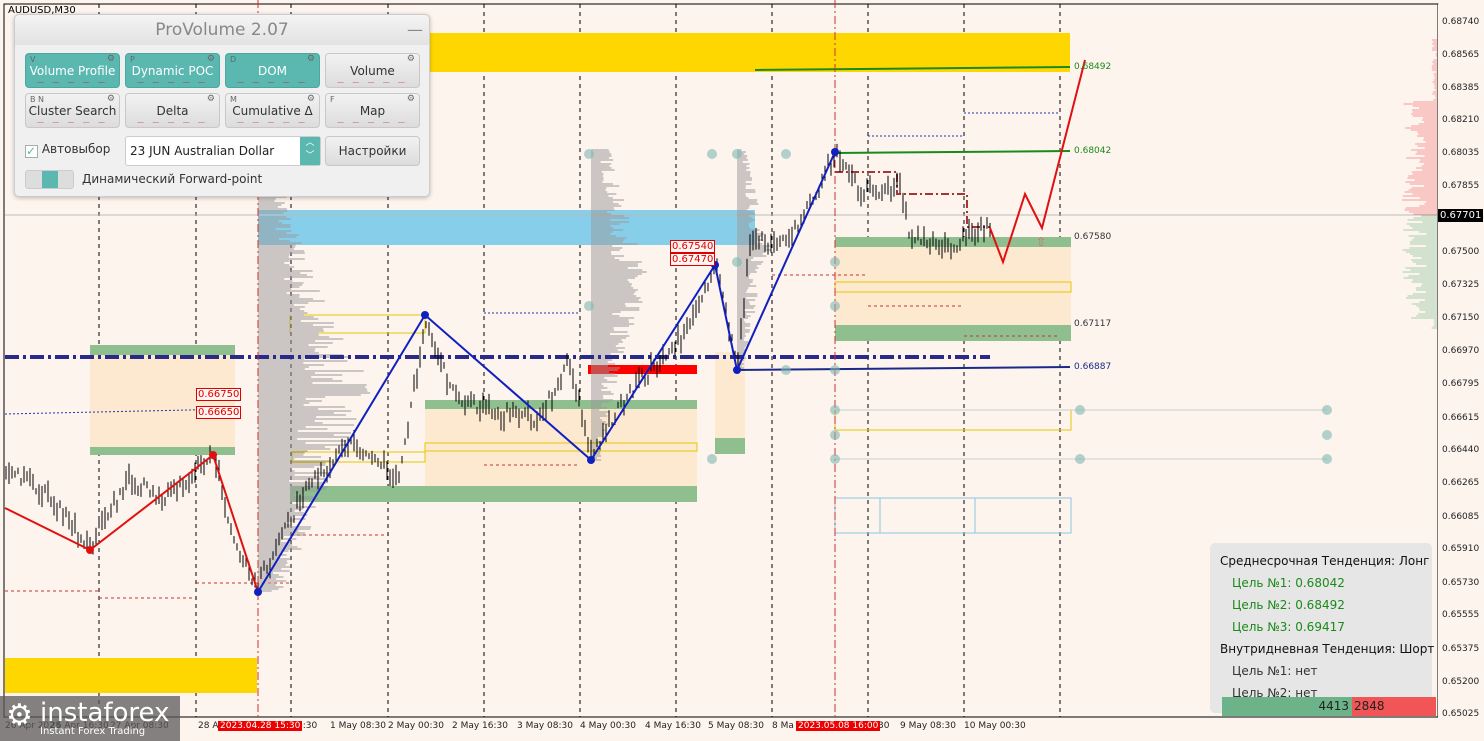  Describe the element at coordinates (31, 151) in the screenshot. I see `checkmark-icon: ✓` at that location.